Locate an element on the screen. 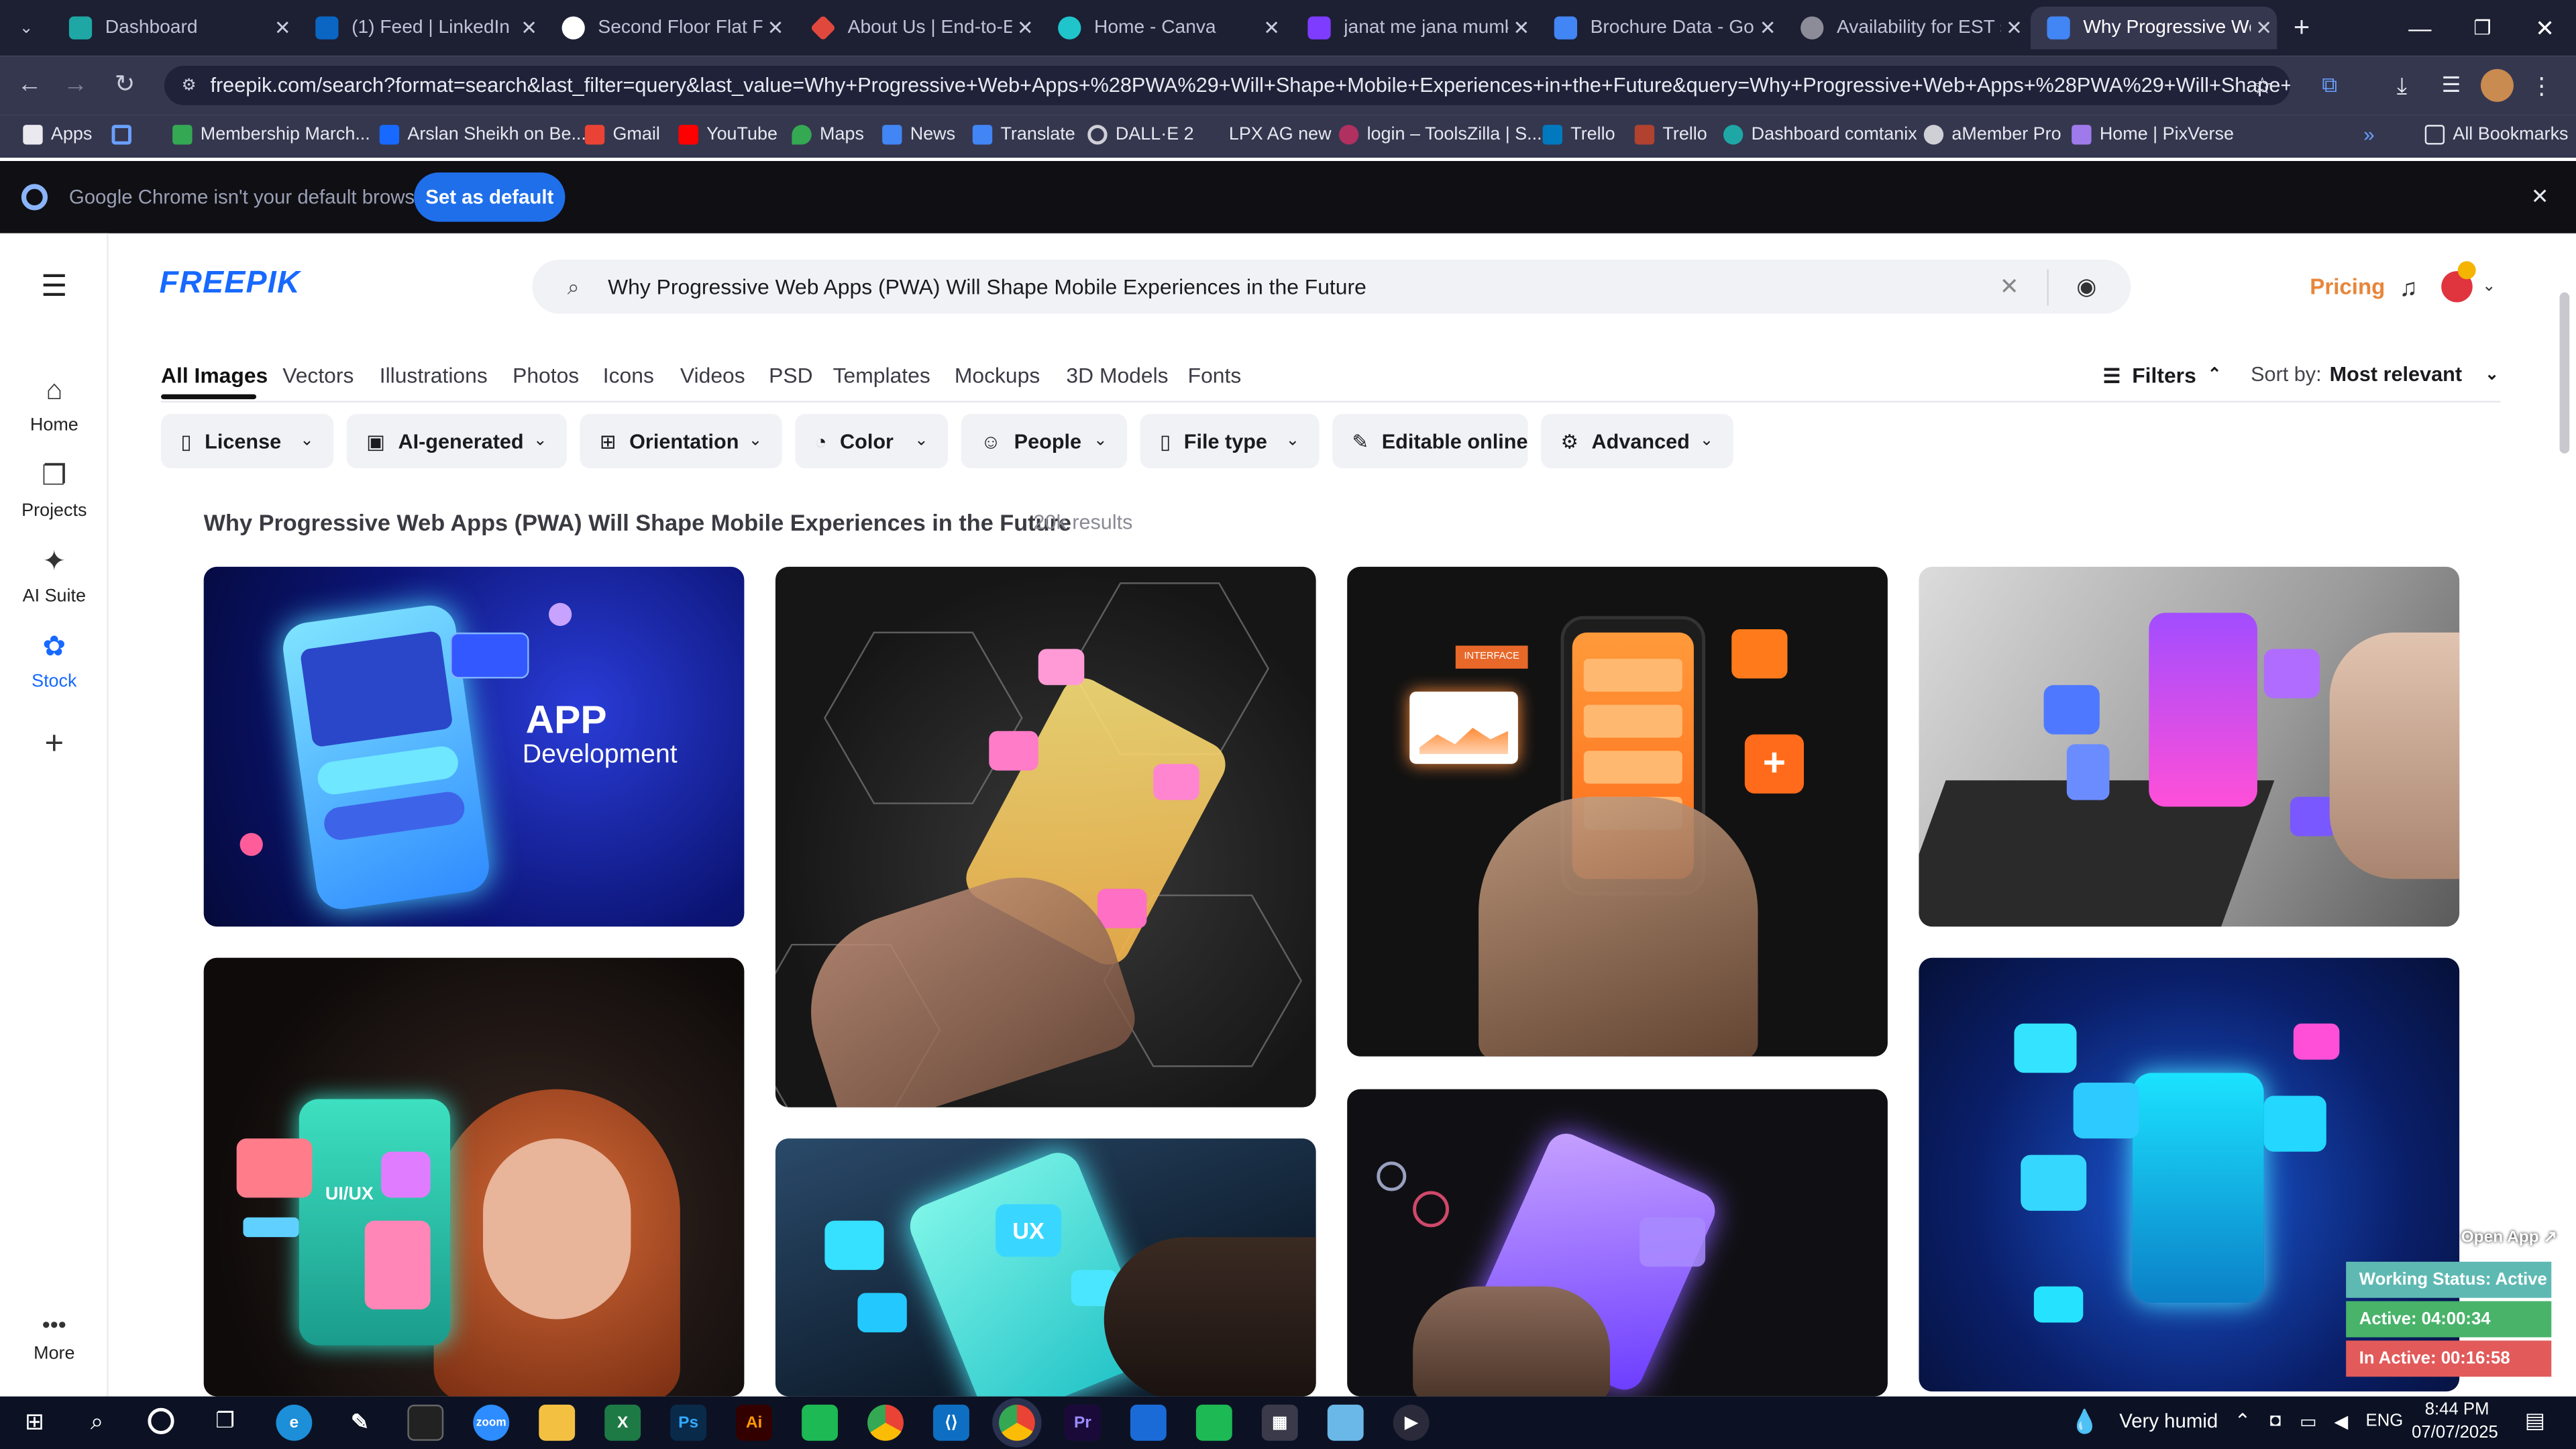 The width and height of the screenshot is (2576, 1449). notification-center-icon: ▤ is located at coordinates (2535, 1421).